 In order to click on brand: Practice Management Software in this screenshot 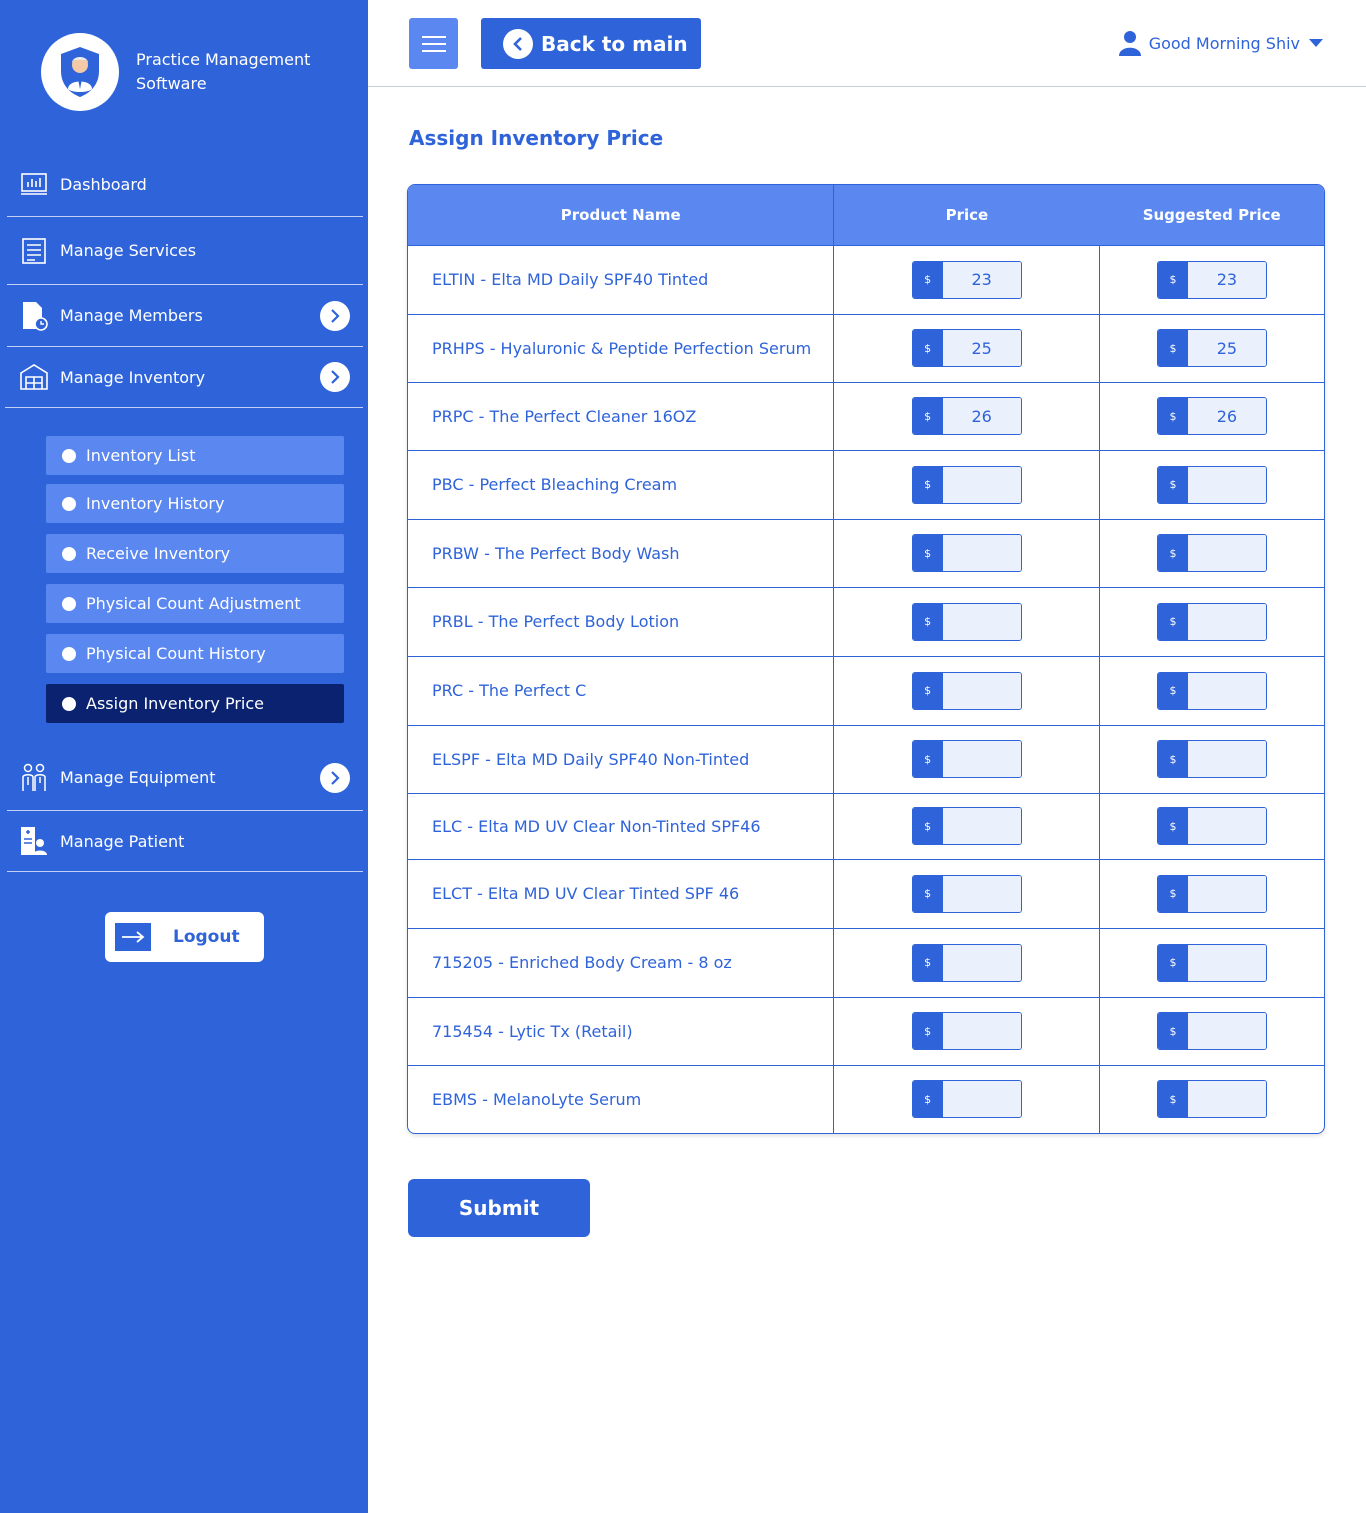, I will do `click(188, 72)`.